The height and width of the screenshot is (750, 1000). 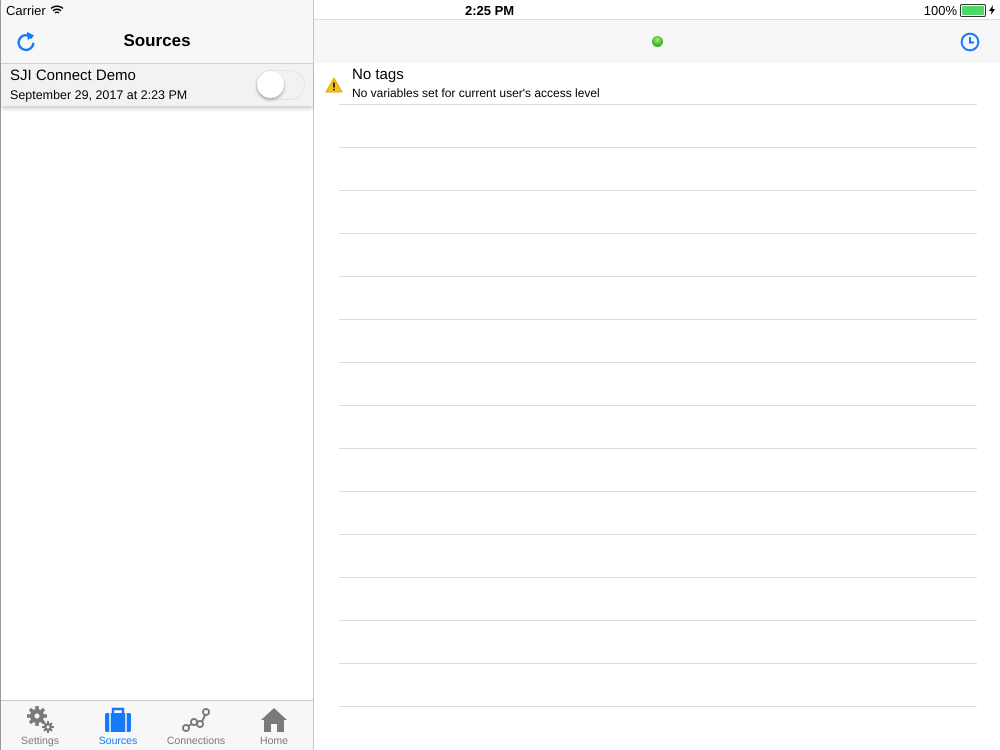 I want to click on warning-icon, so click(x=334, y=85).